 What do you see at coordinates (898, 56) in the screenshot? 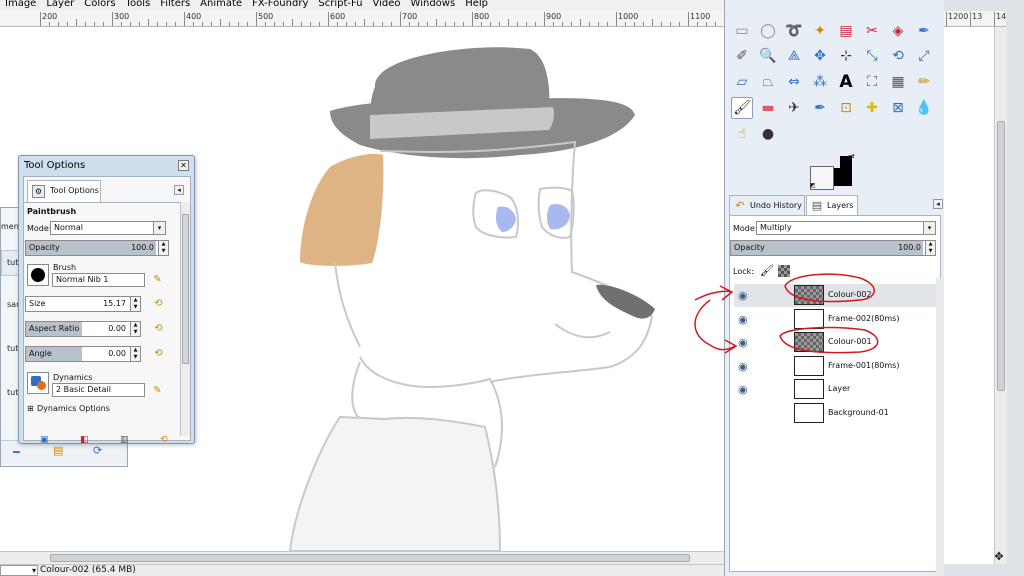
I see `rotate-icon: ⟲` at bounding box center [898, 56].